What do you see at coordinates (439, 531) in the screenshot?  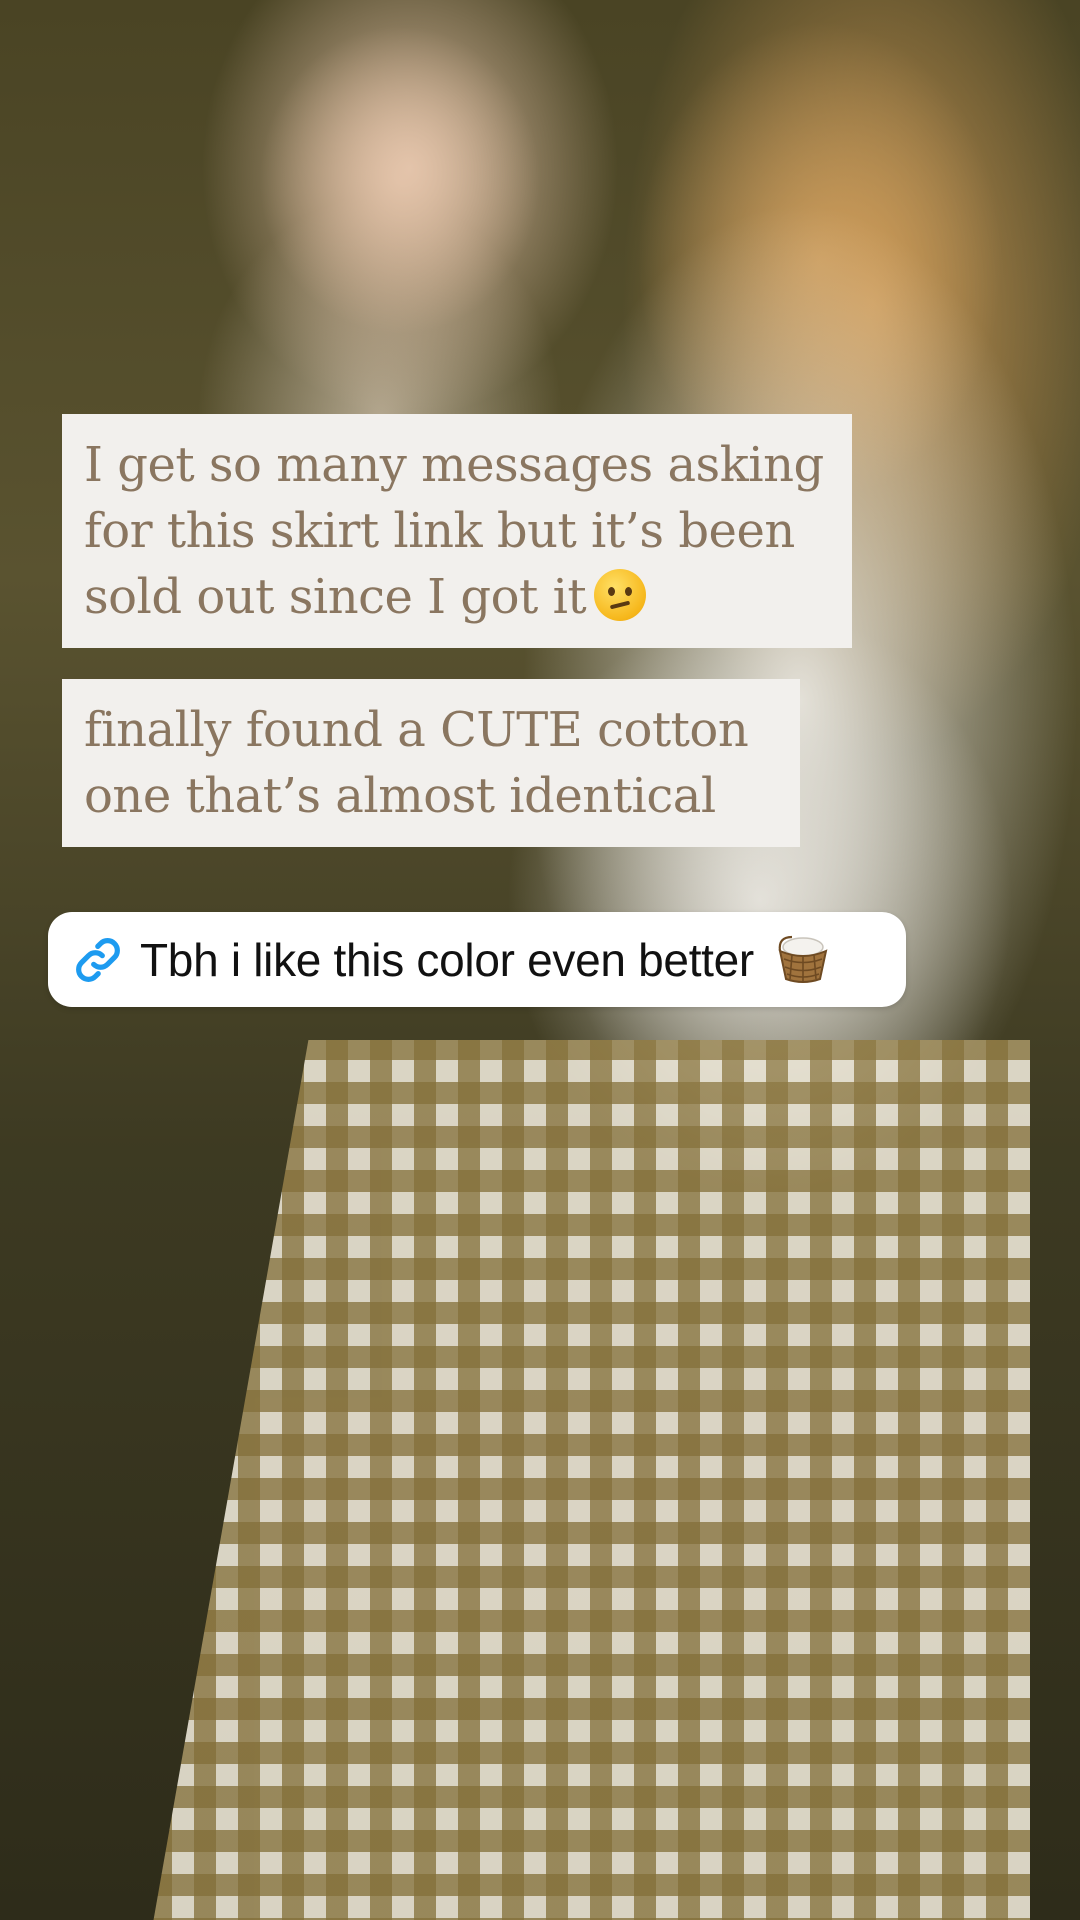 I see `caption-line: for this skirt link but it’s been` at bounding box center [439, 531].